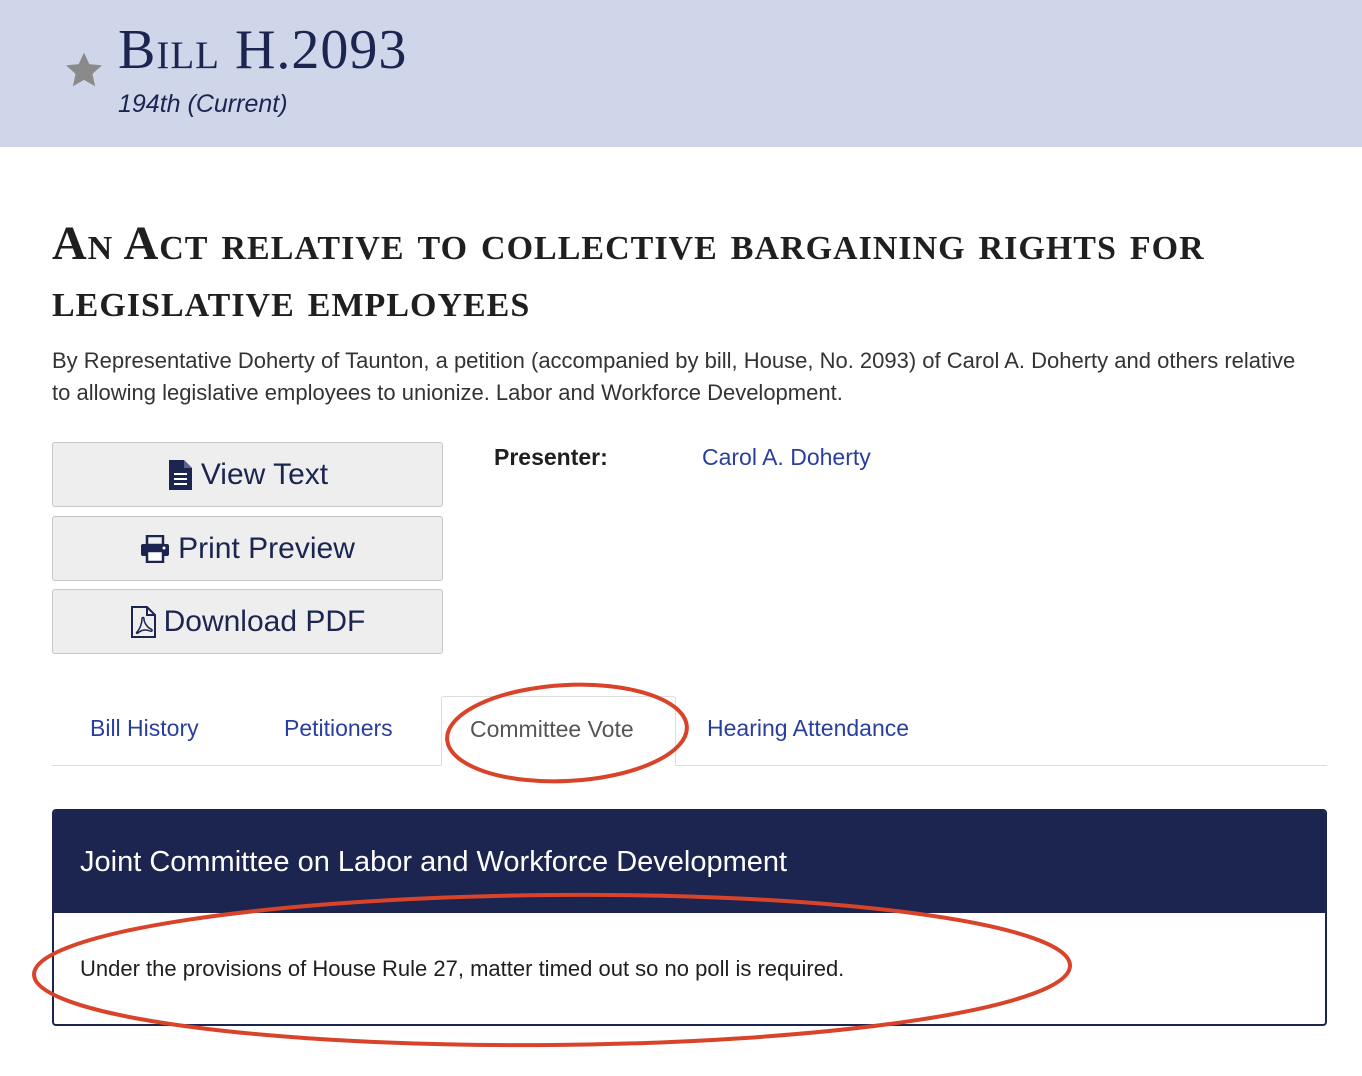 The image size is (1362, 1076). I want to click on document-icon, so click(180, 474).